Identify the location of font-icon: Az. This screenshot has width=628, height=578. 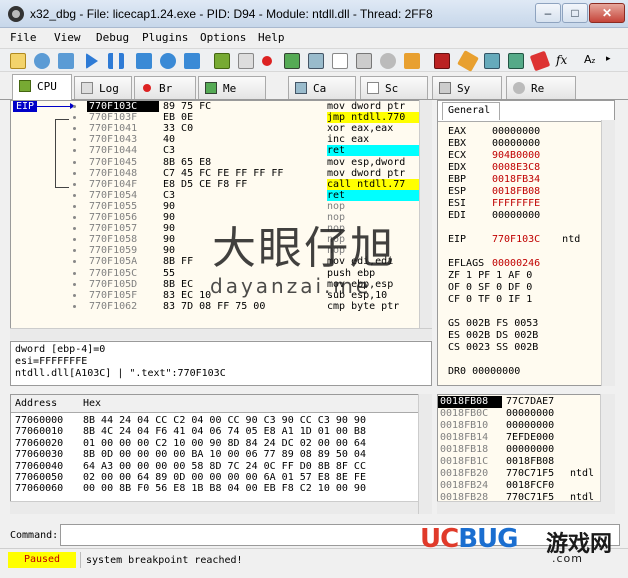
(592, 61).